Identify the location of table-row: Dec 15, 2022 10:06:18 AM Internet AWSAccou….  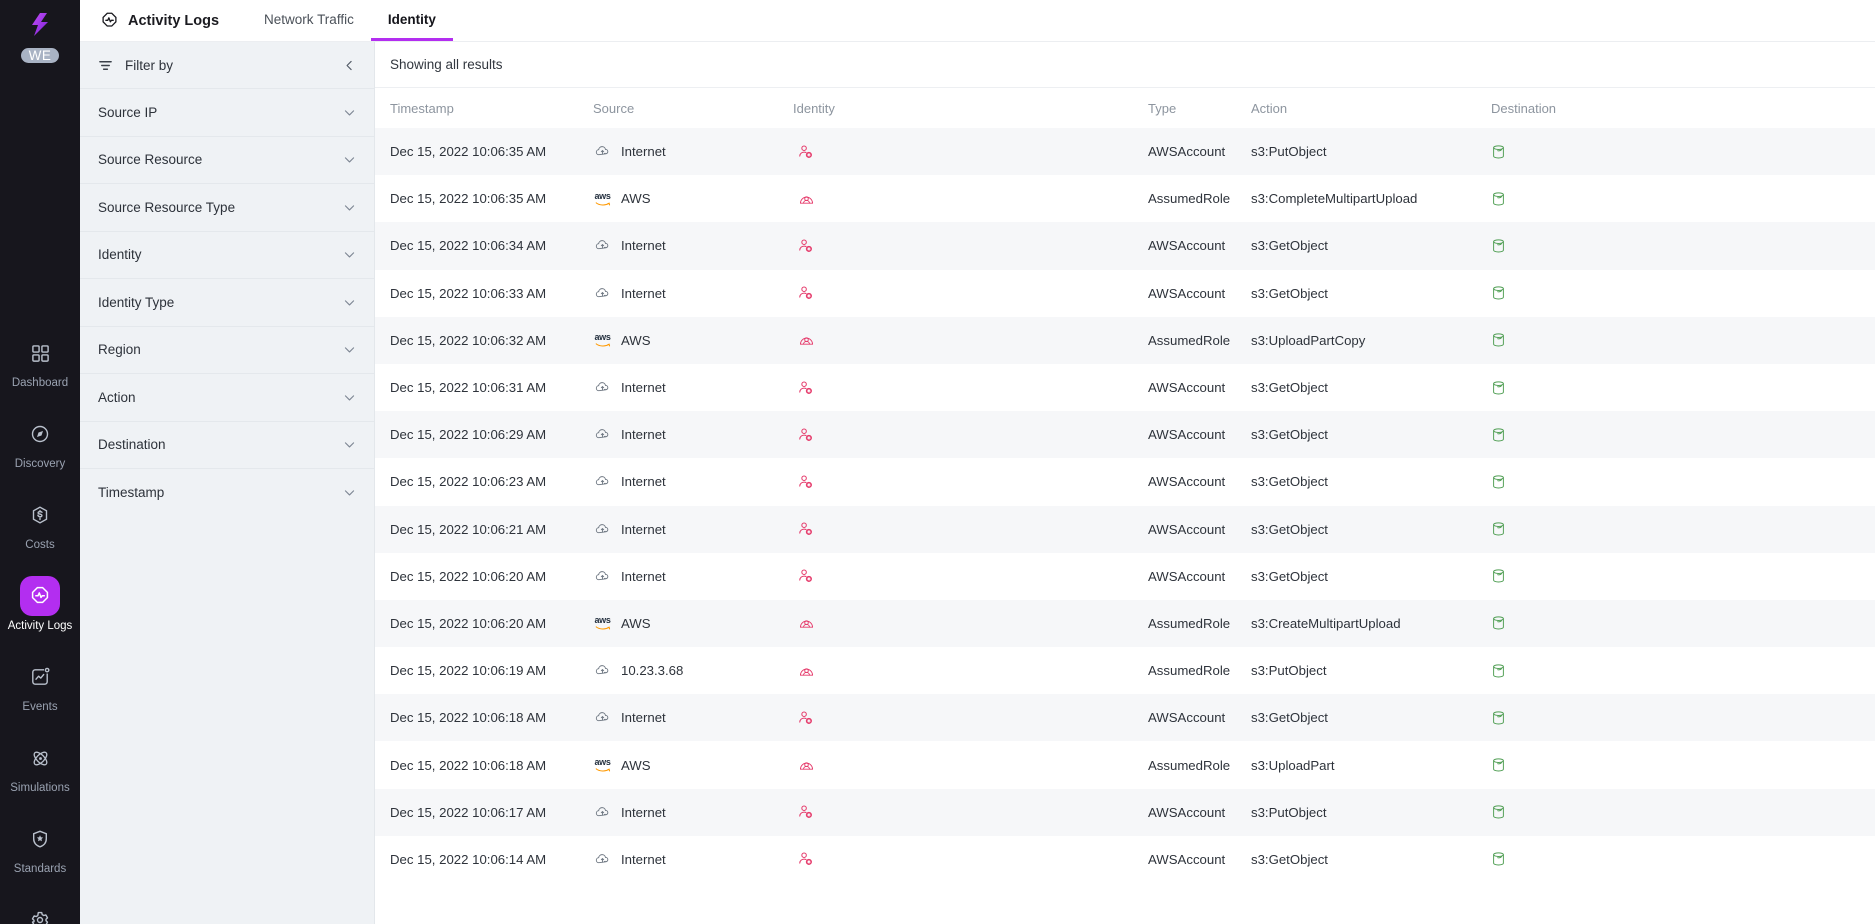
(1125, 718).